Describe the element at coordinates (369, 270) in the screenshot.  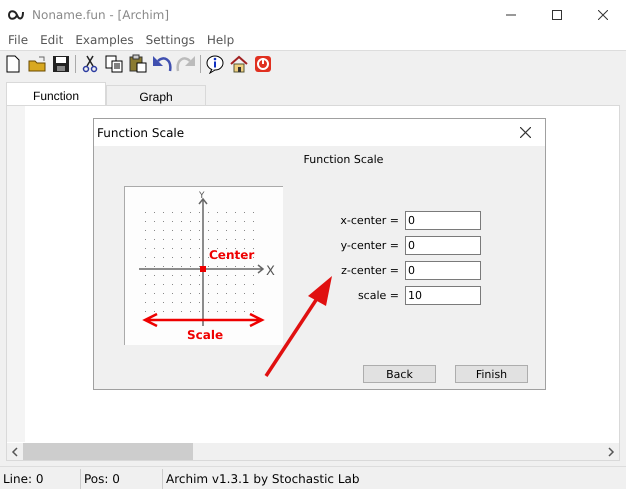
I see `field-label: z-center =` at that location.